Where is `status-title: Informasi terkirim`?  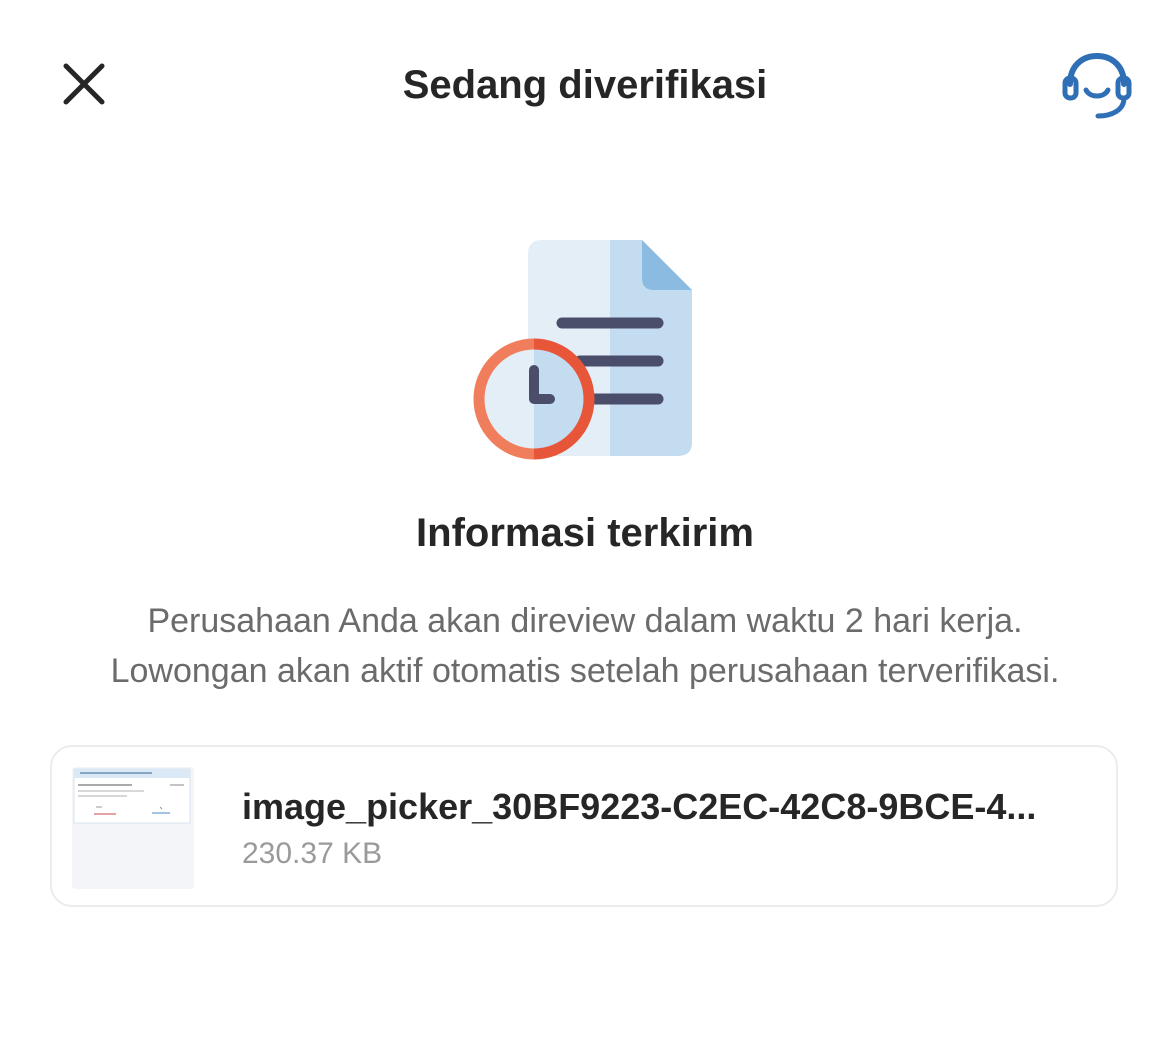 status-title: Informasi terkirim is located at coordinates (585, 533).